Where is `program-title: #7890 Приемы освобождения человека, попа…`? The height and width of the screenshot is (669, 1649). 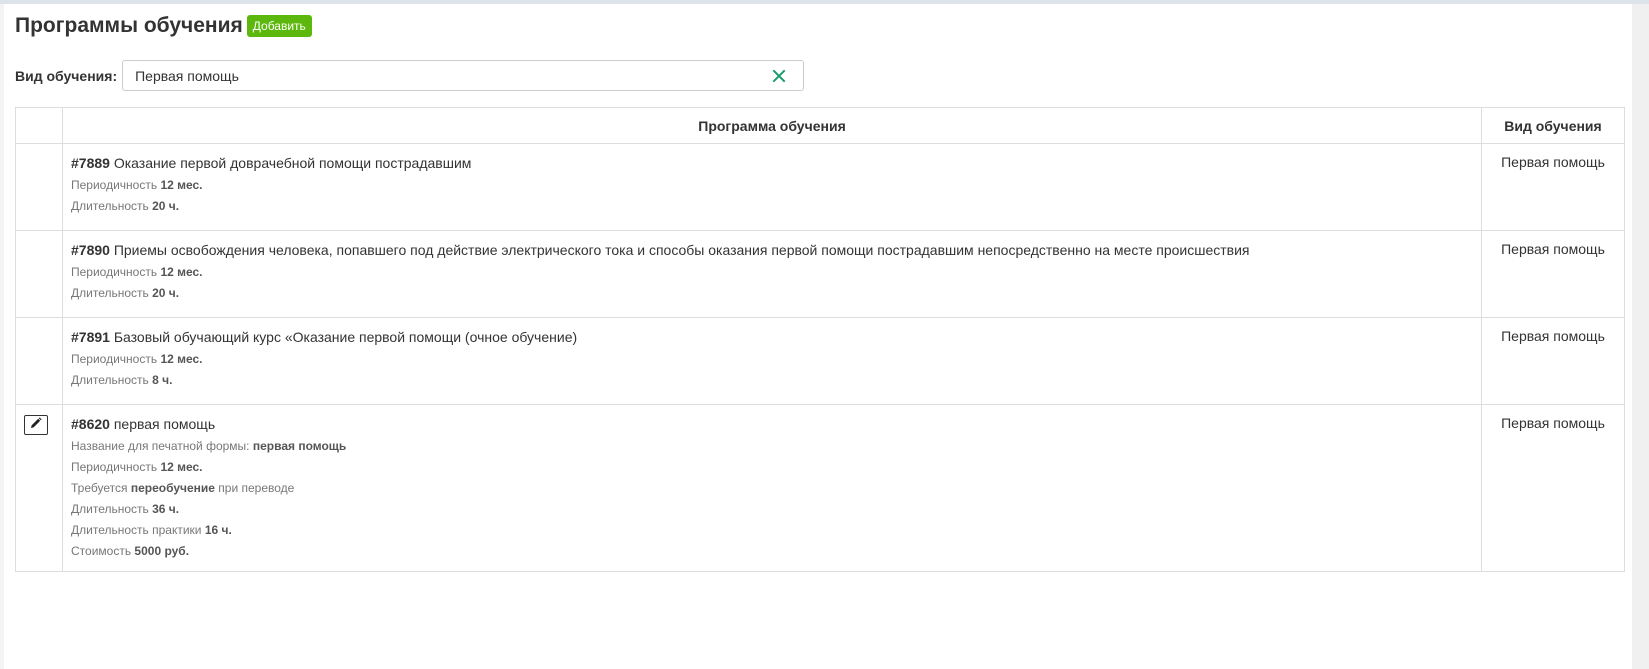
program-title: #7890 Приемы освобождения человека, попа… is located at coordinates (772, 250).